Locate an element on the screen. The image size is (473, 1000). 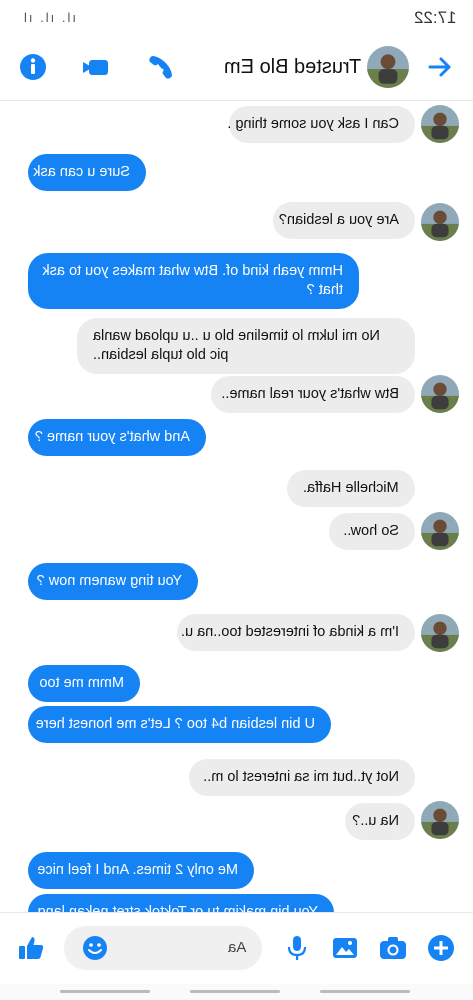
message-text: Btw what's your real name.. is located at coordinates (310, 394).